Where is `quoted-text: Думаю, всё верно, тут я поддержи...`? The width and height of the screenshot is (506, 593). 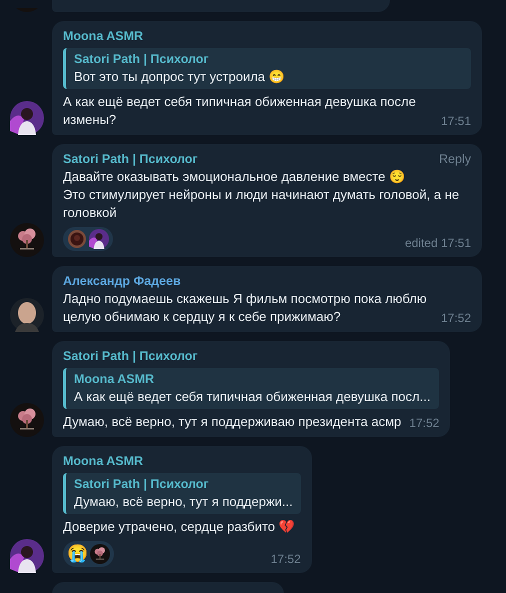
quoted-text: Думаю, всё верно, тут я поддержи... is located at coordinates (183, 502).